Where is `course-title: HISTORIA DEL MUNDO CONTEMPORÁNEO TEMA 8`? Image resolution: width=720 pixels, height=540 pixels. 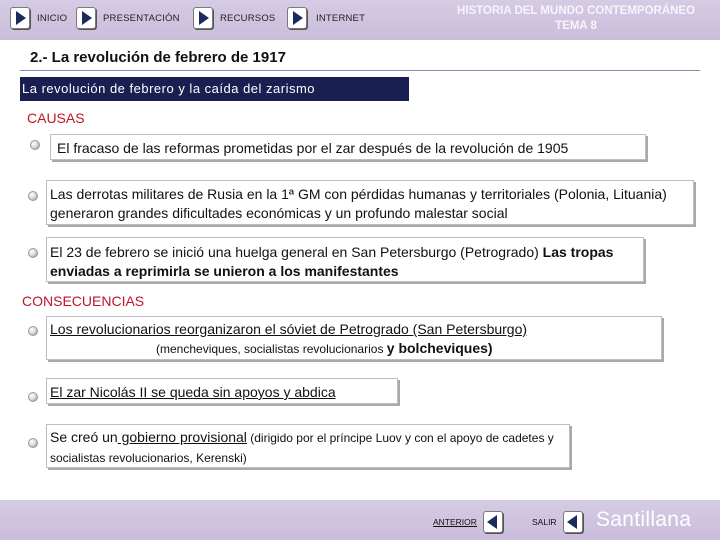 course-title: HISTORIA DEL MUNDO CONTEMPORÁNEO TEMA 8 is located at coordinates (576, 19).